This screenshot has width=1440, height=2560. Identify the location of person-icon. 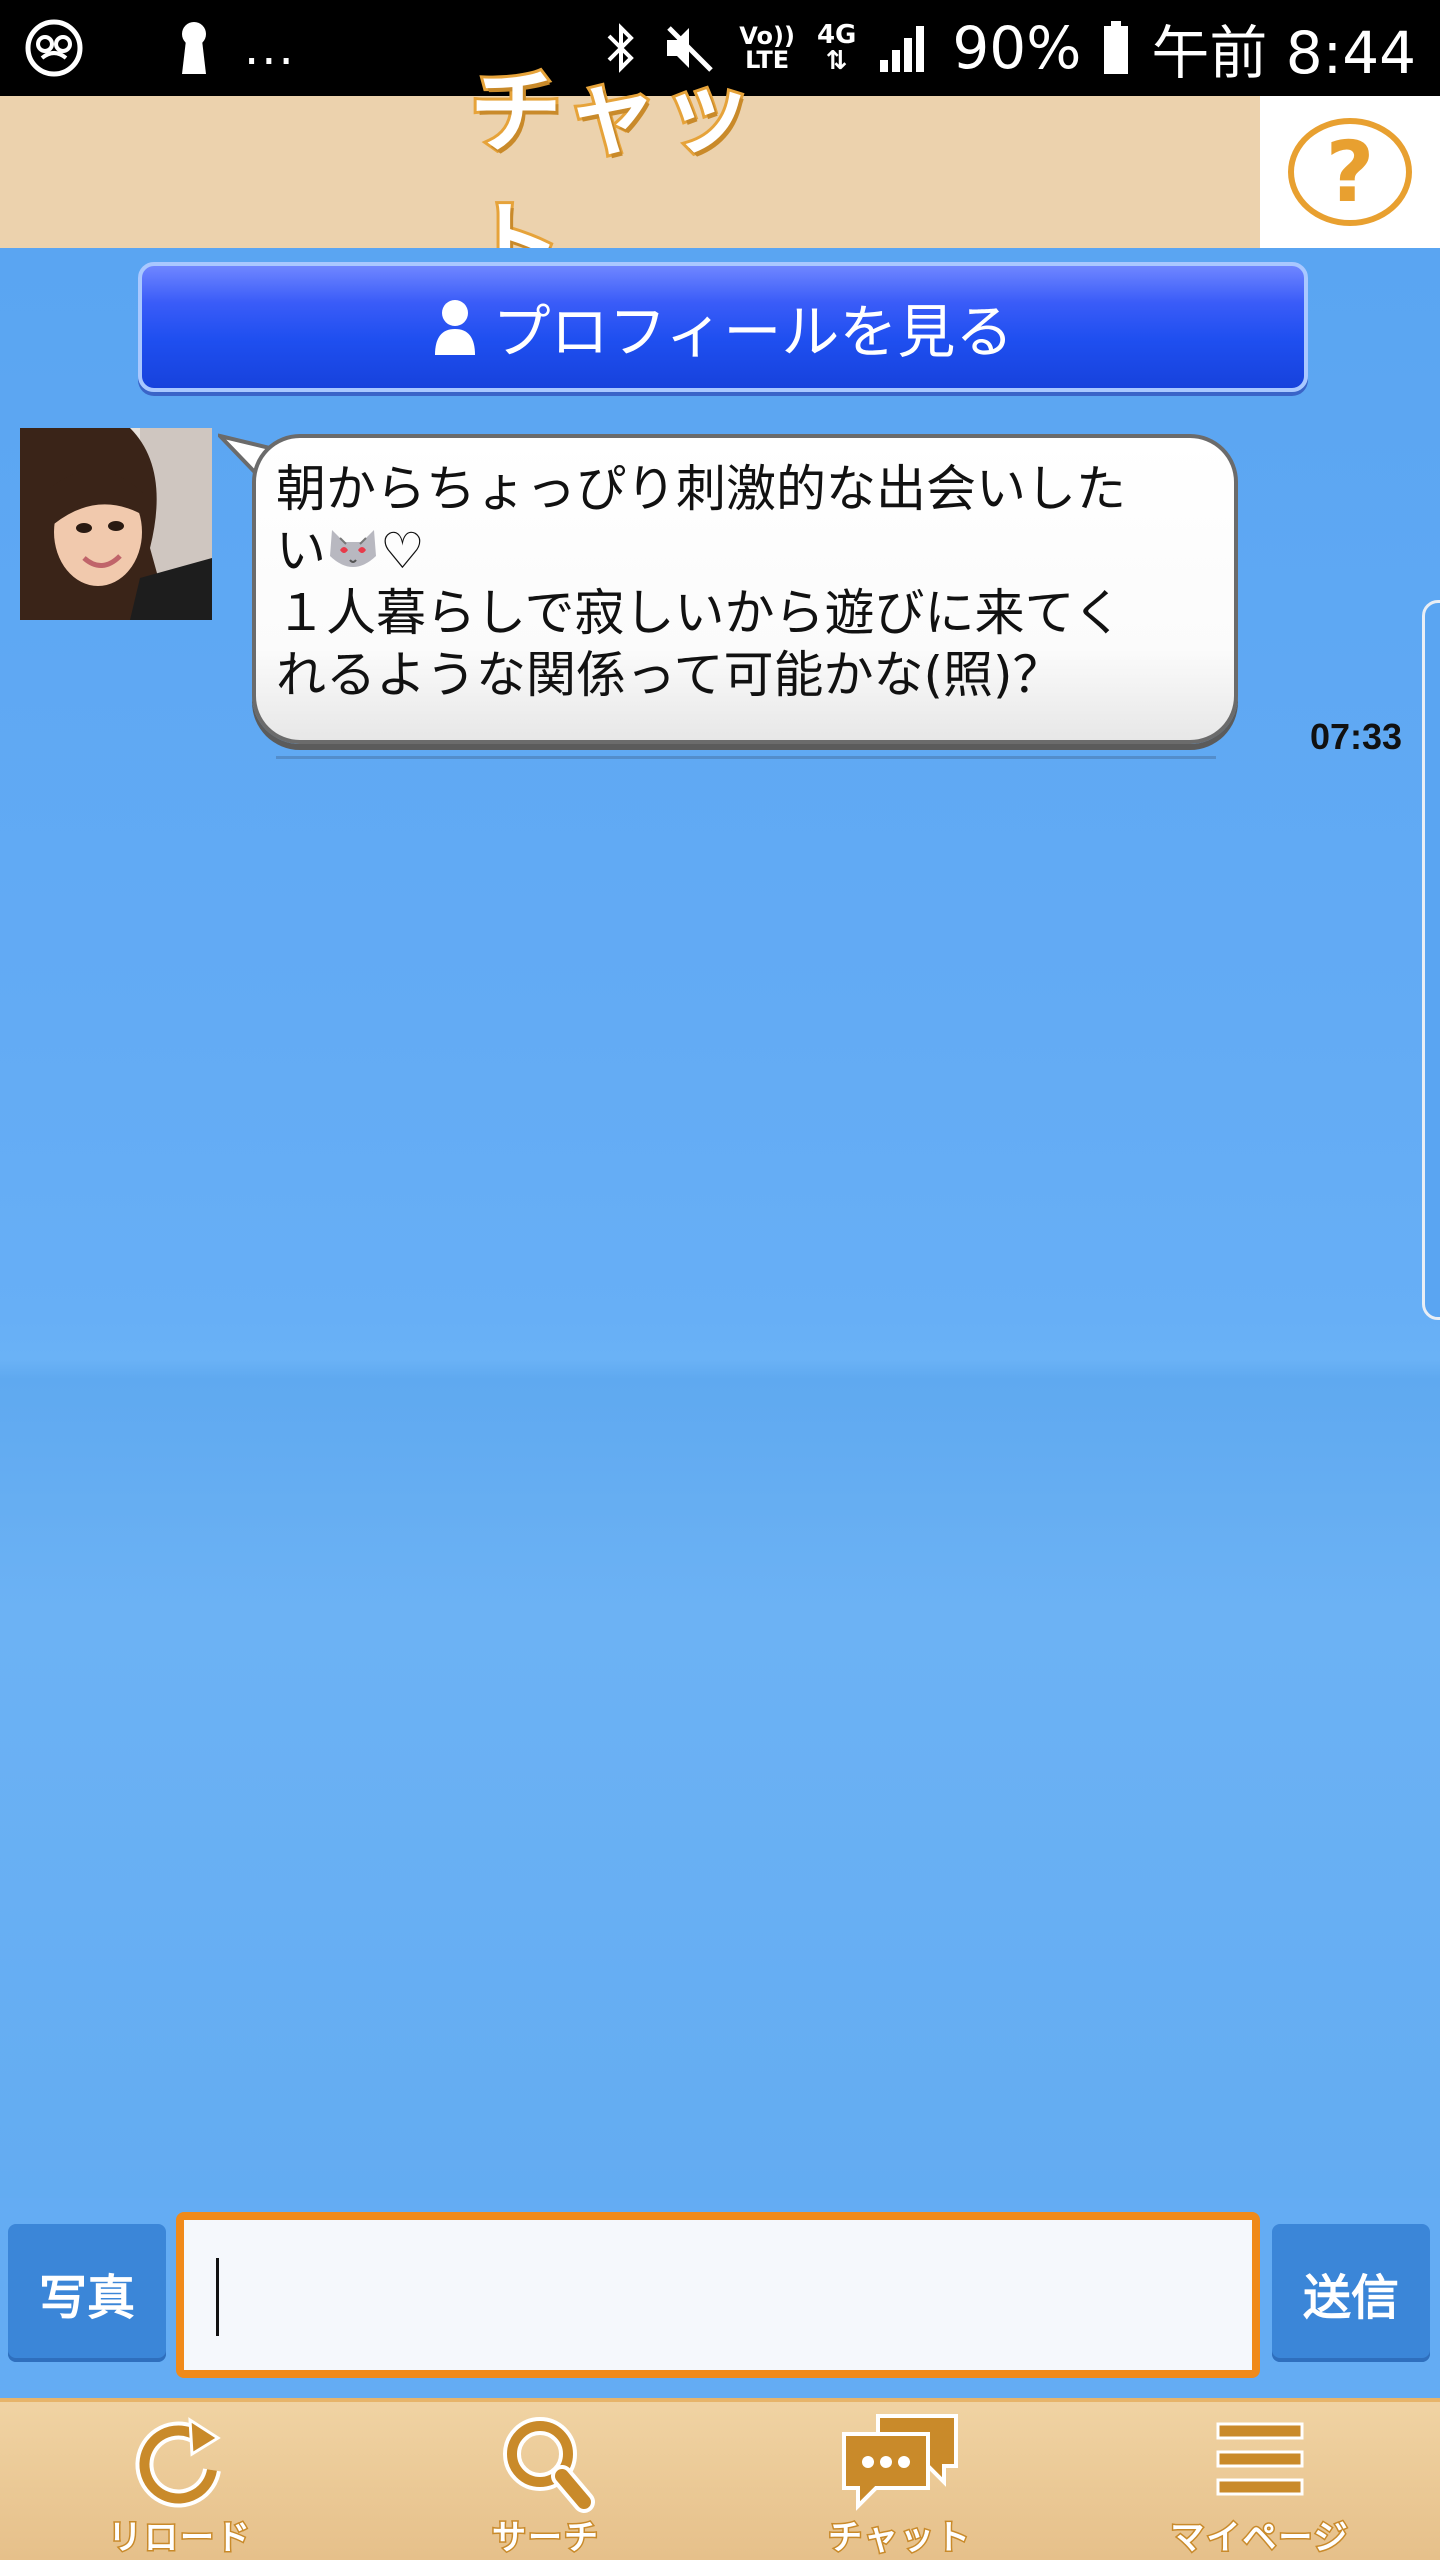
(454, 327).